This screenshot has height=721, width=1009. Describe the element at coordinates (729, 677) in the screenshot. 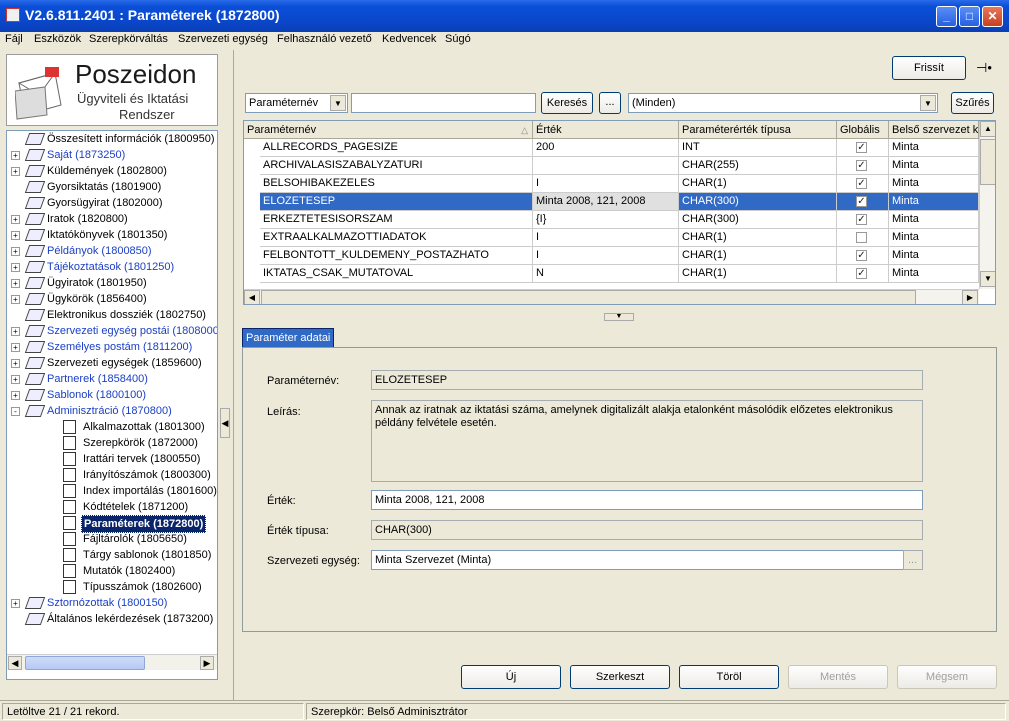

I see `delete-button: Töröl` at that location.